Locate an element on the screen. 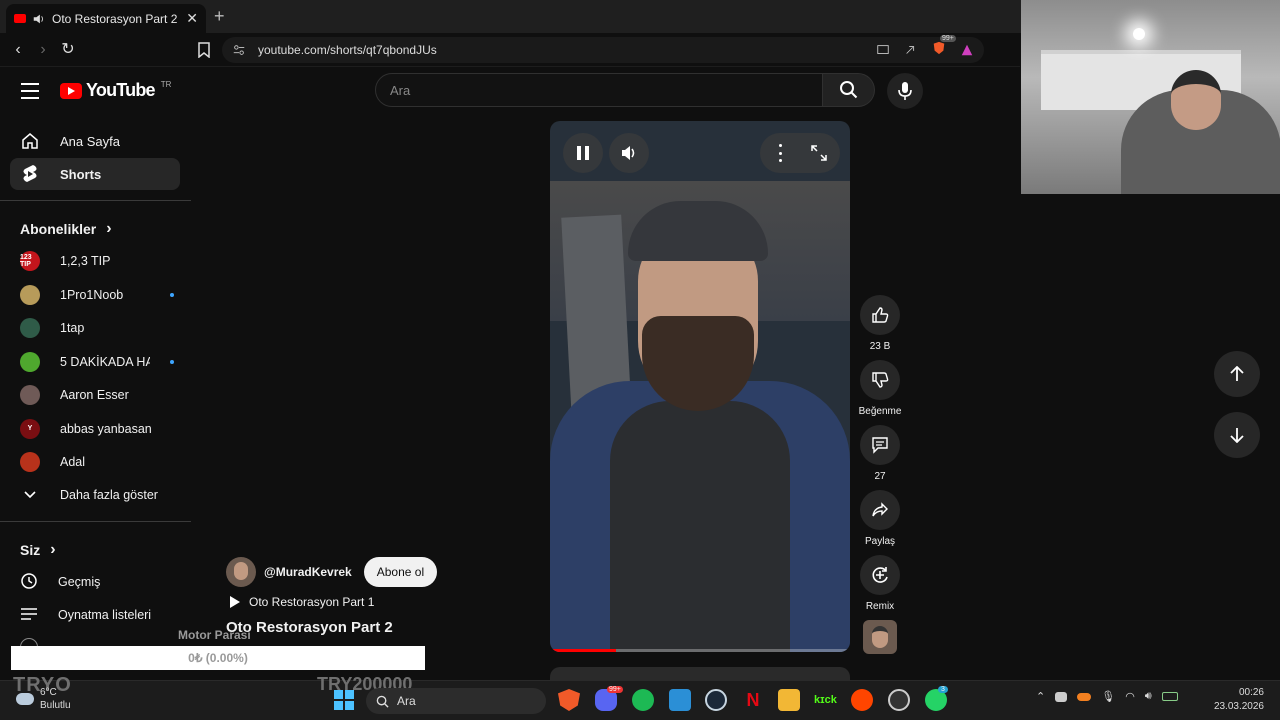 This screenshot has height=720, width=1280. thumbs-down-icon is located at coordinates (880, 380).